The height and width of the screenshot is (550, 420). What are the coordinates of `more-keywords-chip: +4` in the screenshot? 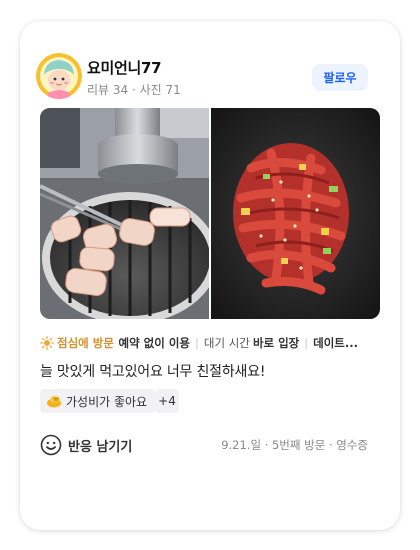 It's located at (167, 401).